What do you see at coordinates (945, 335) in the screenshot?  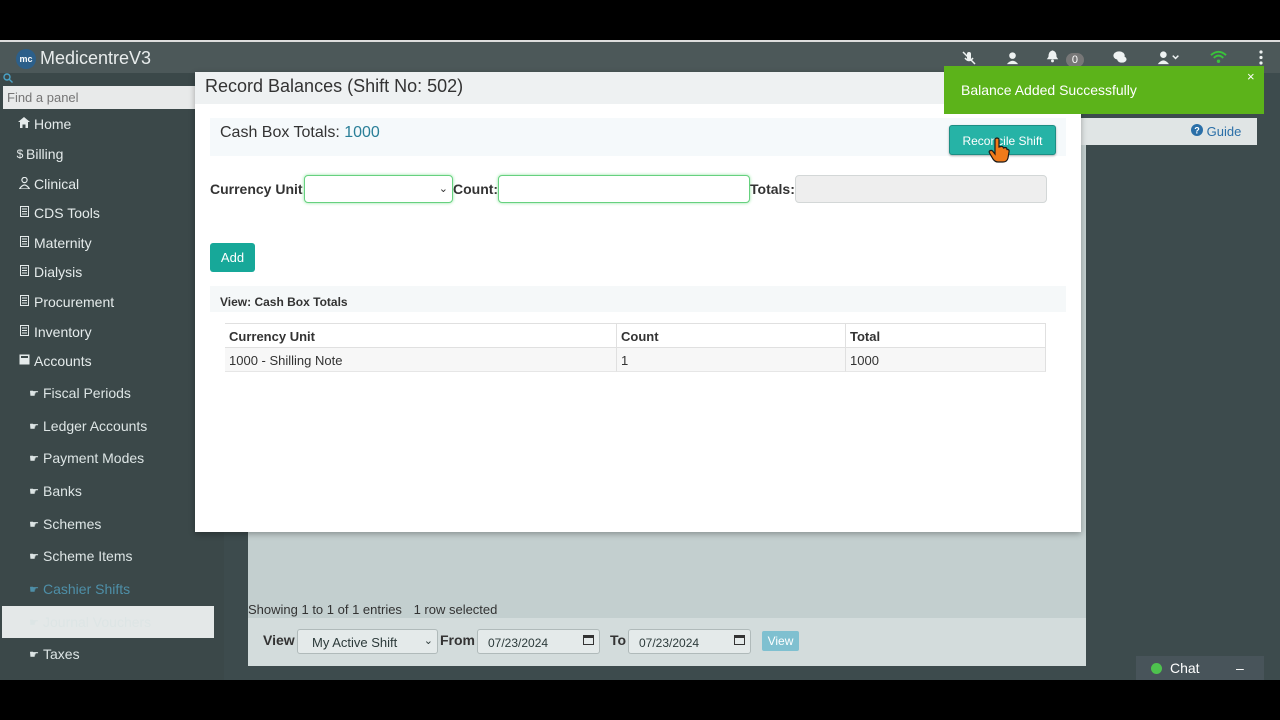 I see `column-header-total: Total` at bounding box center [945, 335].